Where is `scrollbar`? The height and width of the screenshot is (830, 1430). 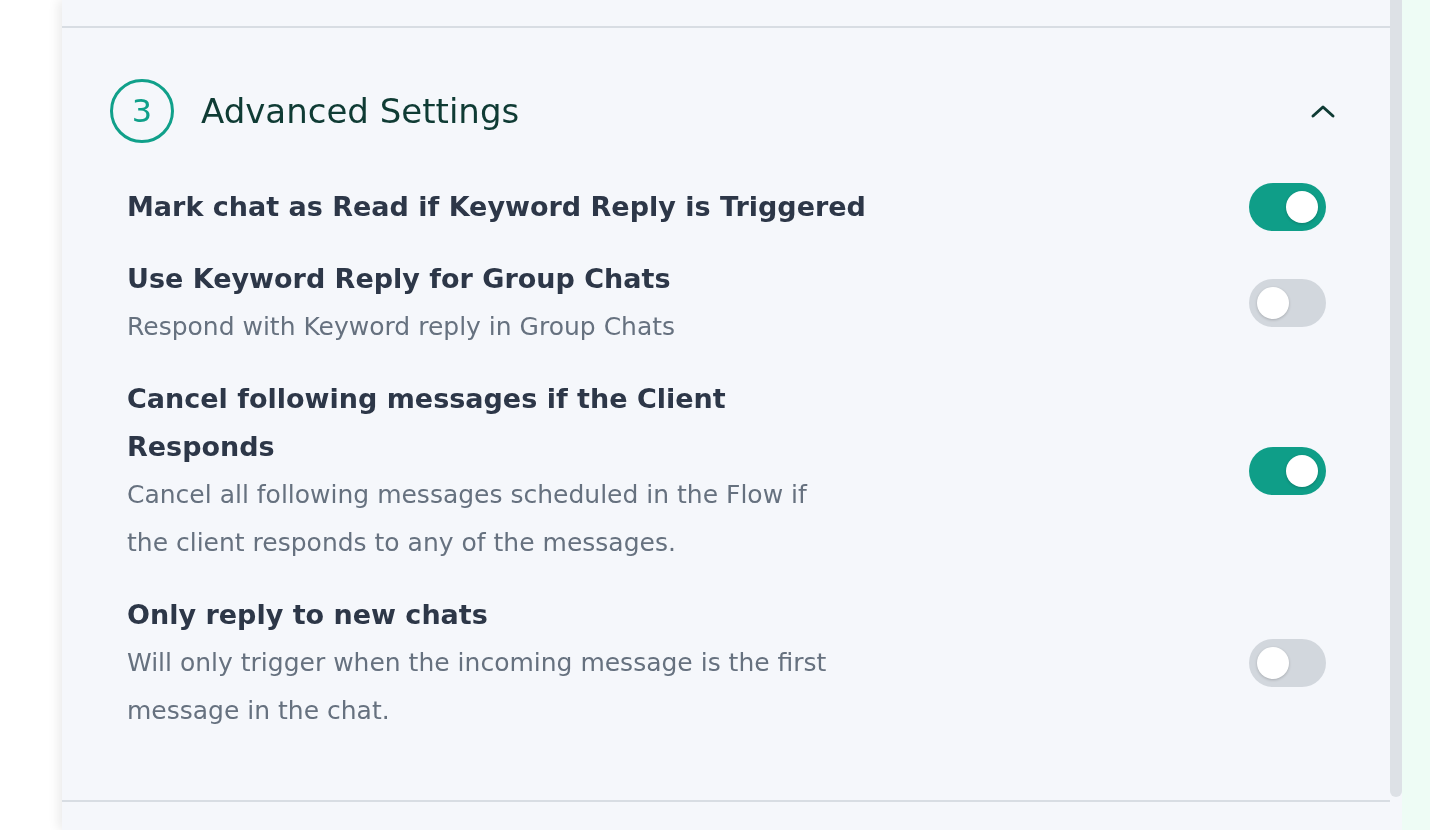 scrollbar is located at coordinates (1396, 398).